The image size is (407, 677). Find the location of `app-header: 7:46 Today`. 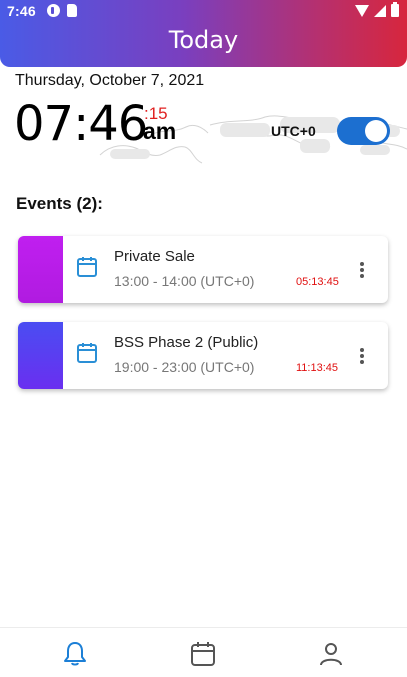

app-header: 7:46 Today is located at coordinates (203, 33).